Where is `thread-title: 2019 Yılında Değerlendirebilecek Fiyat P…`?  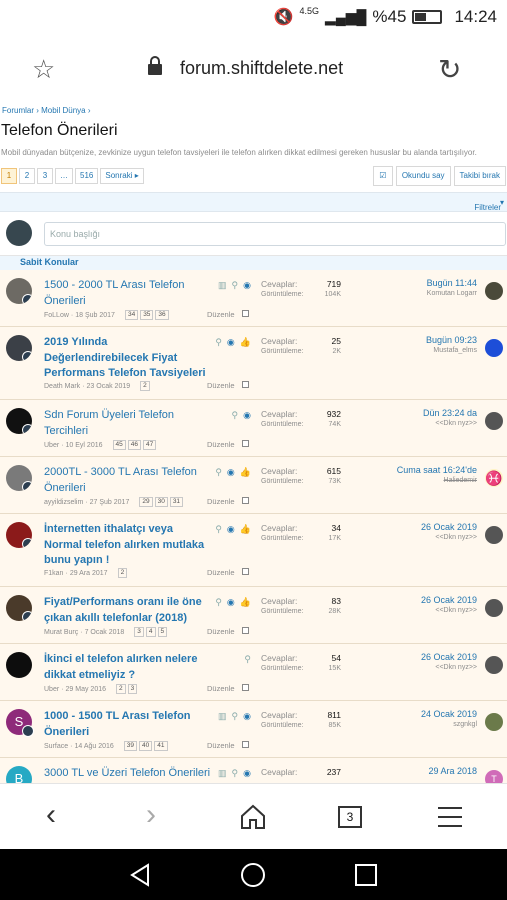
thread-title: 2019 Yılında Değerlendirebilecek Fiyat P… is located at coordinates (125, 358).